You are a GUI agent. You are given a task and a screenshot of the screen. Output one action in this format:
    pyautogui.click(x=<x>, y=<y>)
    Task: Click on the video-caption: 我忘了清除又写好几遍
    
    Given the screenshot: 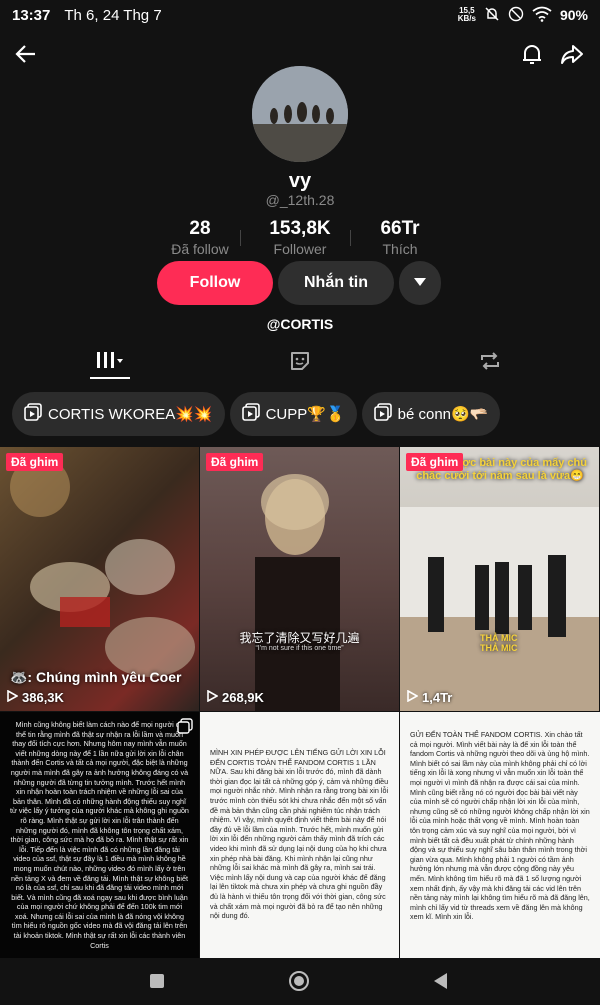 What is the action you would take?
    pyautogui.click(x=299, y=638)
    